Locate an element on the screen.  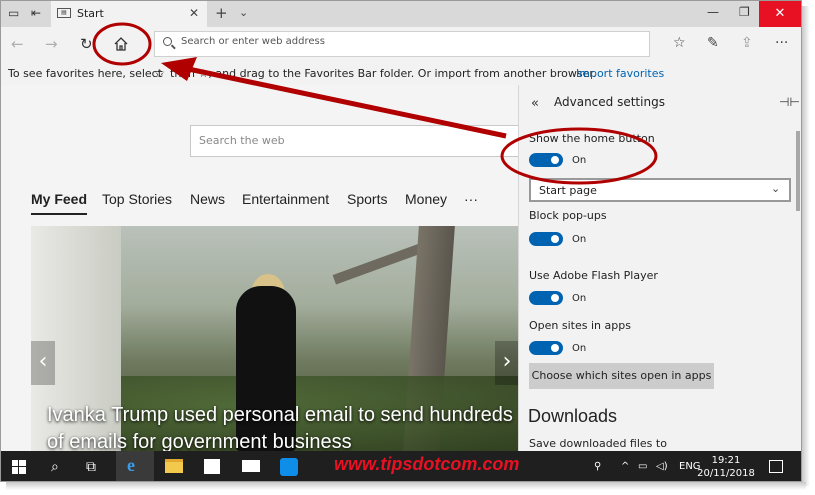
favorites-hint-text: To see favorites here, select is located at coordinates (85, 73).